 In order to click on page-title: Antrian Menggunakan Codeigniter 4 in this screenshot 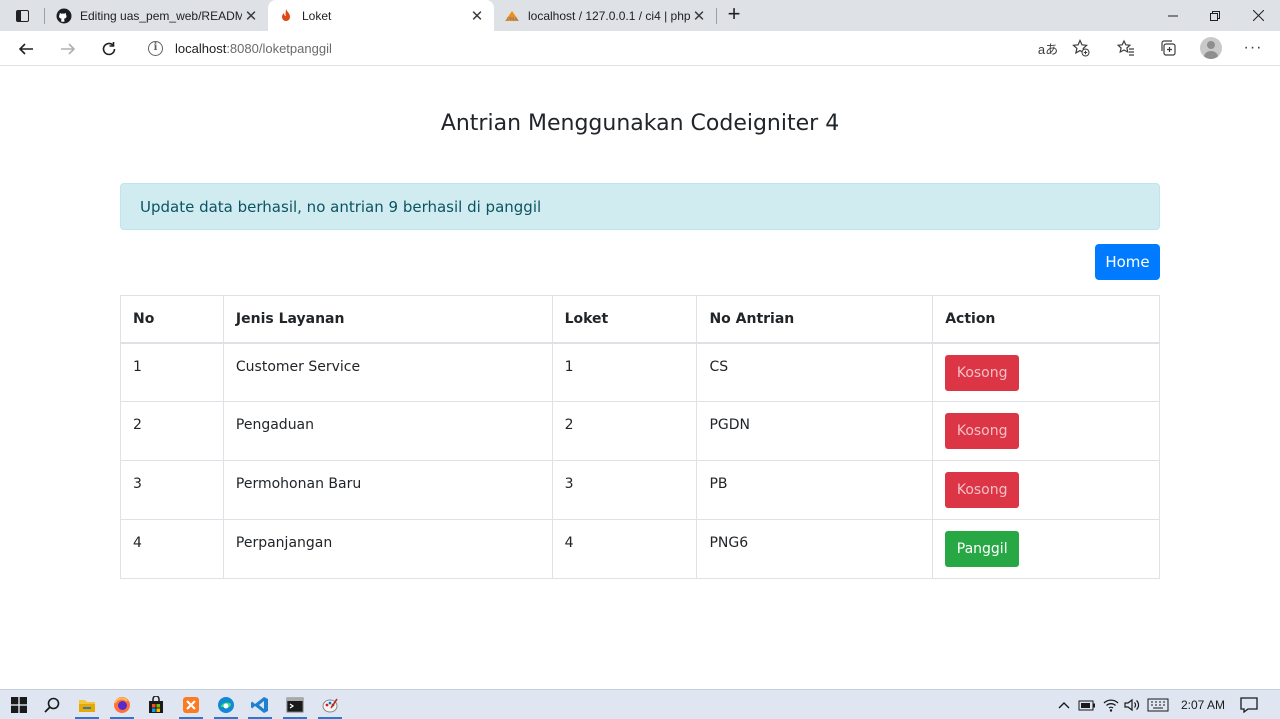, I will do `click(640, 123)`.